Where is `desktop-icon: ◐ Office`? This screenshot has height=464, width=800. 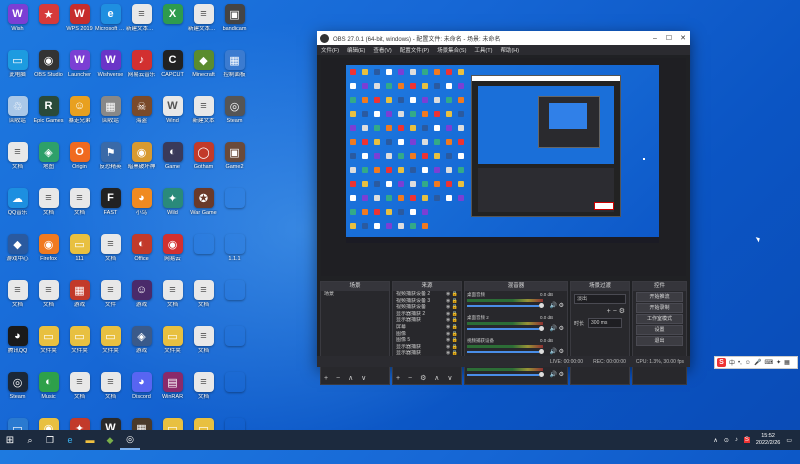
desktop-icon: ◐ Office is located at coordinates (141, 257).